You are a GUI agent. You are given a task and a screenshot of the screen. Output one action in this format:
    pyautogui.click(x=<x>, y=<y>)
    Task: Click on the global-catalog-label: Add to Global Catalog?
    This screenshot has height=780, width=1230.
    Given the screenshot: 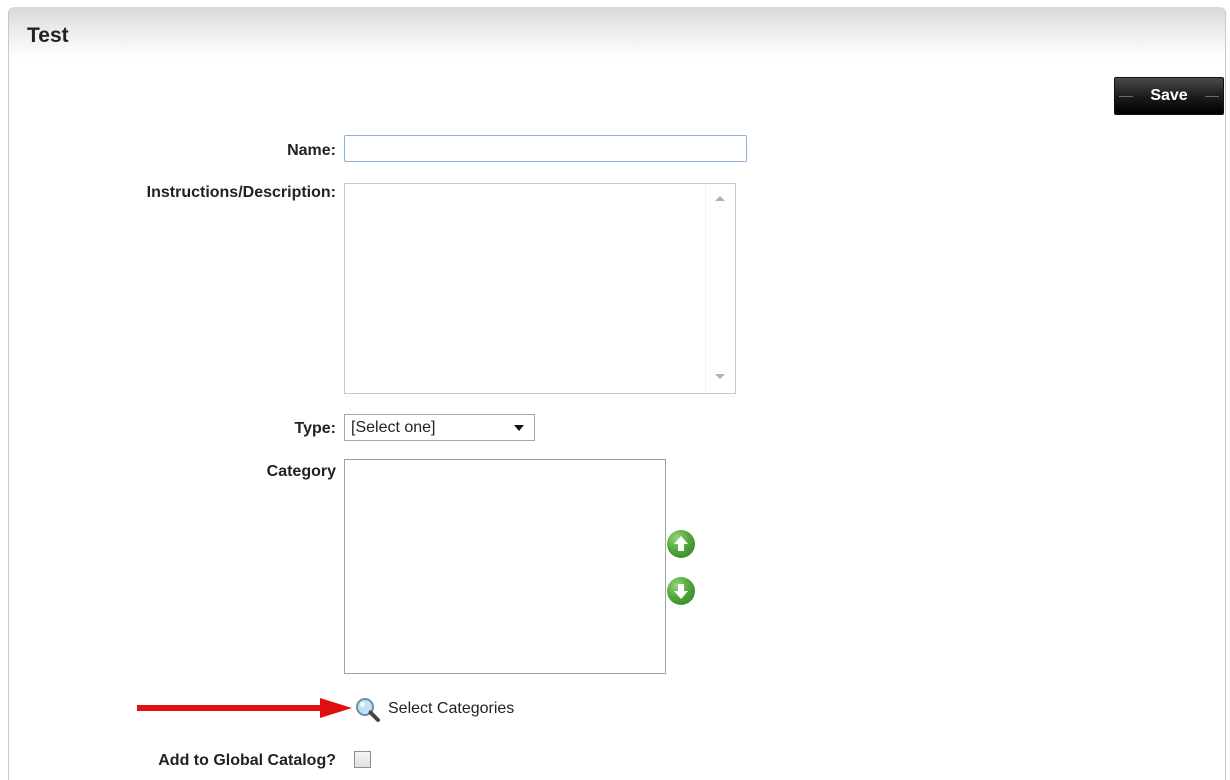 What is the action you would take?
    pyautogui.click(x=247, y=760)
    